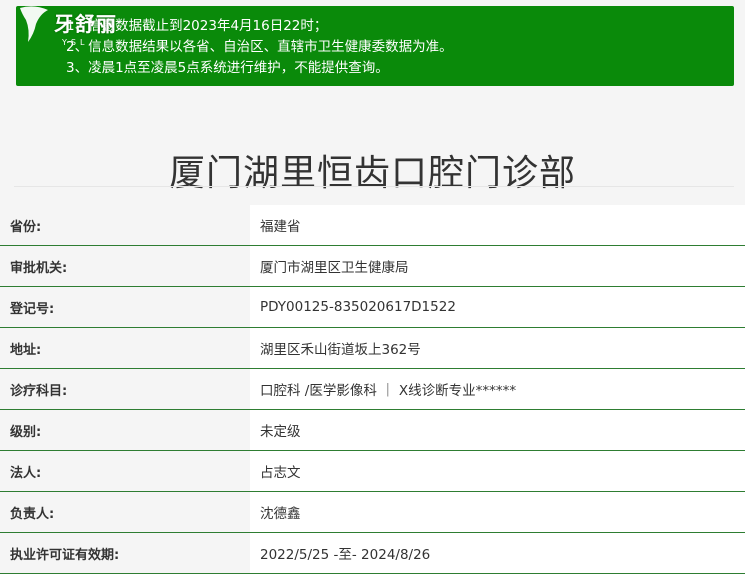 Image resolution: width=745 pixels, height=574 pixels. Describe the element at coordinates (125, 512) in the screenshot. I see `row-label: 负责人:` at that location.